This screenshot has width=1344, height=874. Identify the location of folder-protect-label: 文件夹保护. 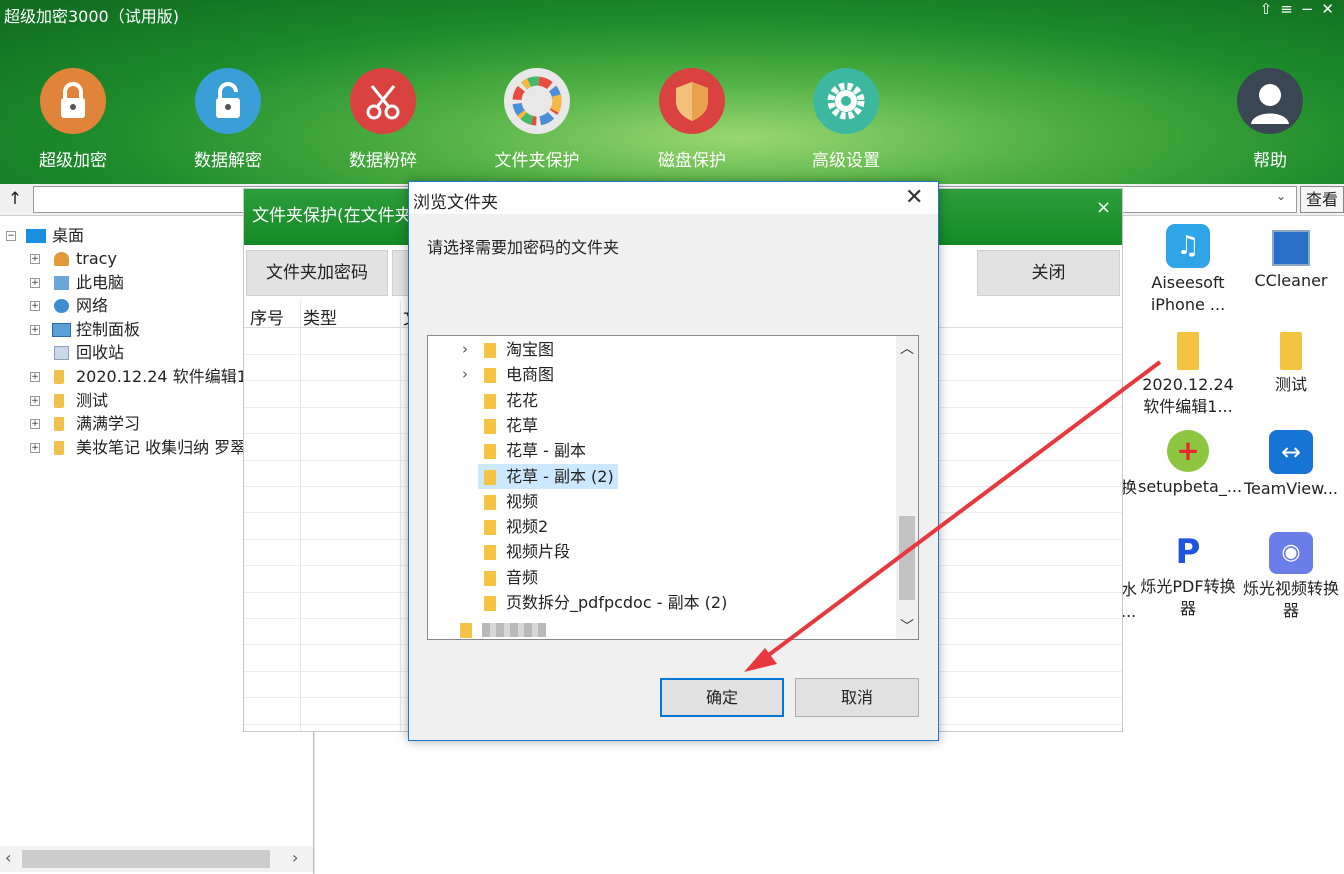
(537, 161).